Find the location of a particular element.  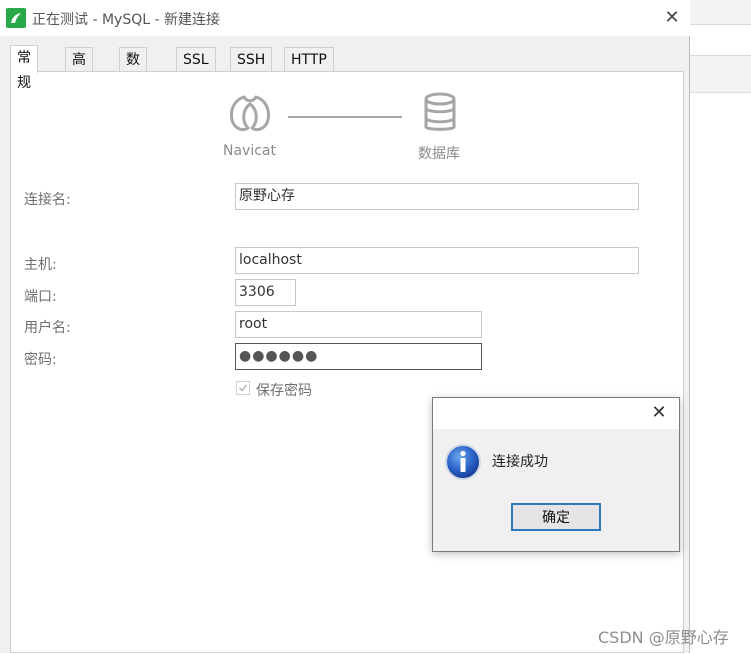

host-input: localhost is located at coordinates (437, 260).